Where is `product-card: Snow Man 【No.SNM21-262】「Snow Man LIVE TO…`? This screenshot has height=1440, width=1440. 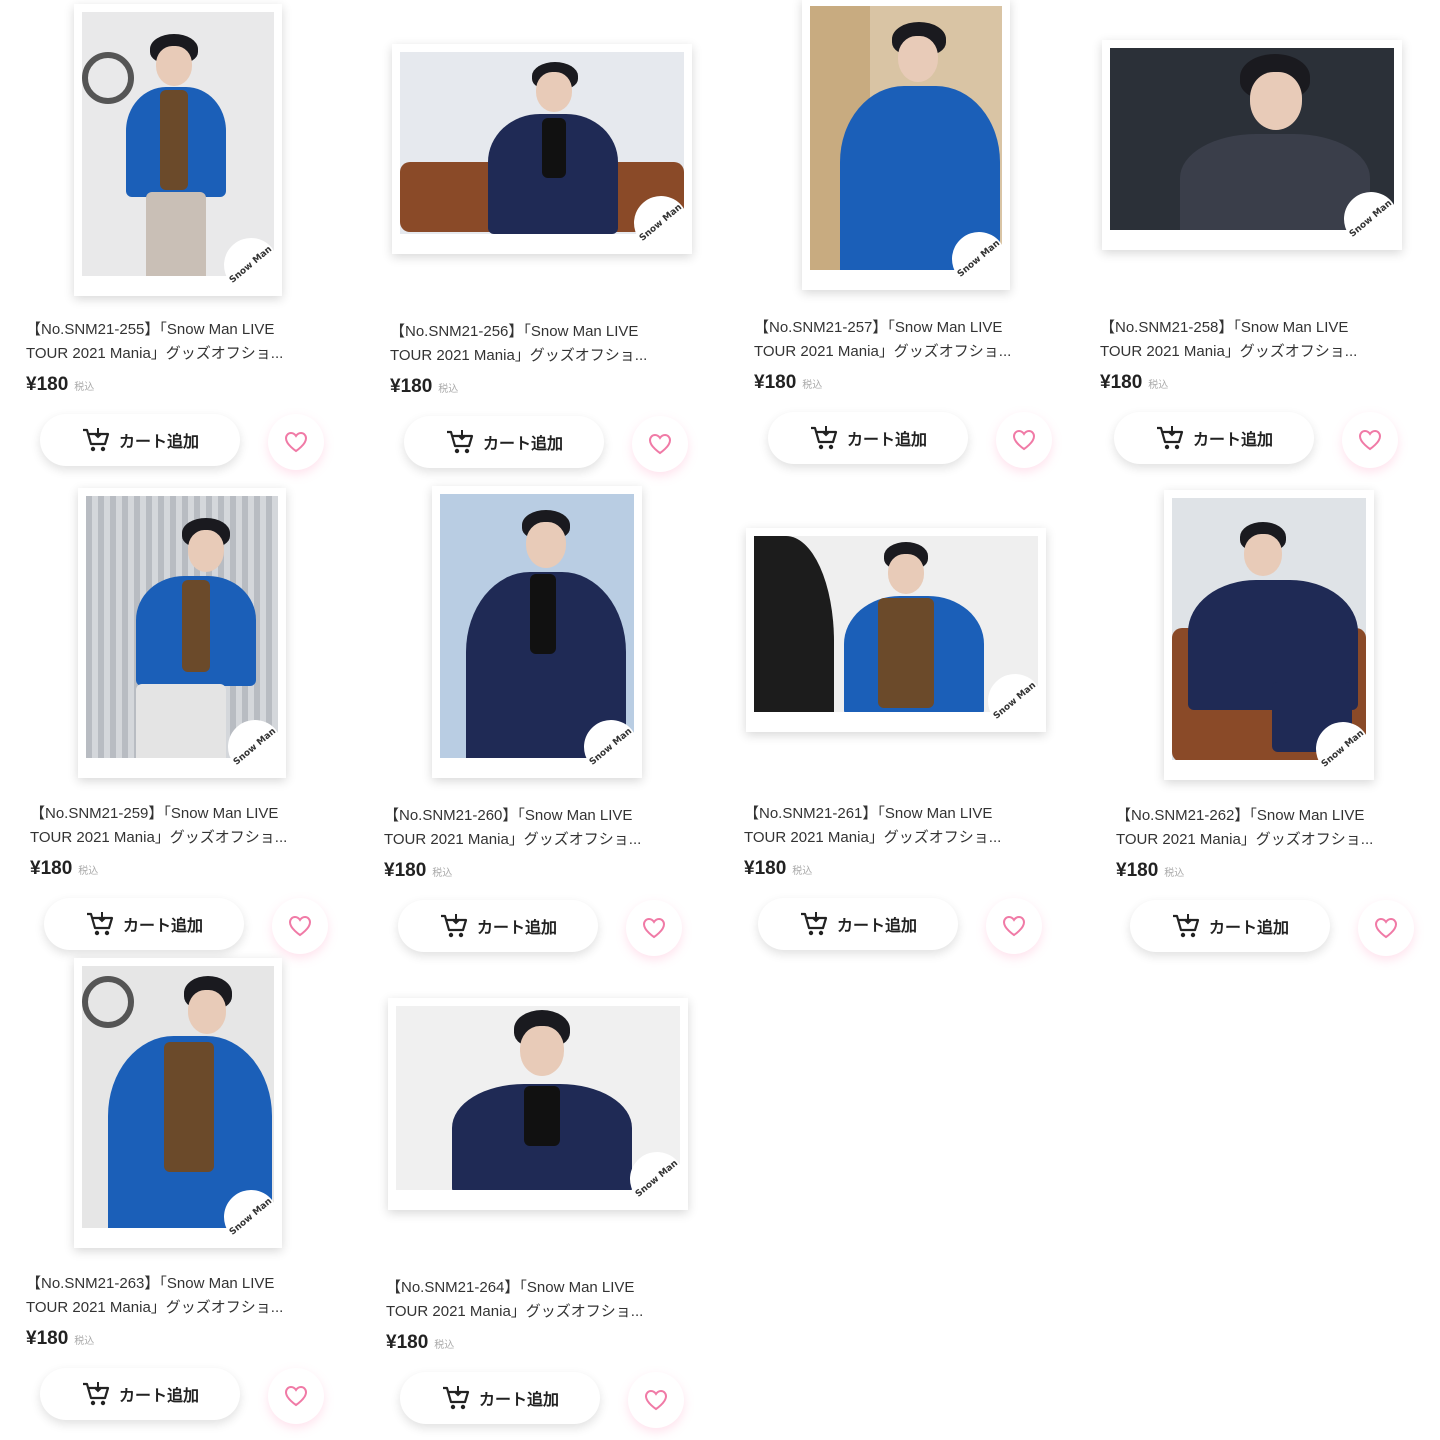 product-card: Snow Man 【No.SNM21-262】「Snow Man LIVE TO… is located at coordinates (1278, 725).